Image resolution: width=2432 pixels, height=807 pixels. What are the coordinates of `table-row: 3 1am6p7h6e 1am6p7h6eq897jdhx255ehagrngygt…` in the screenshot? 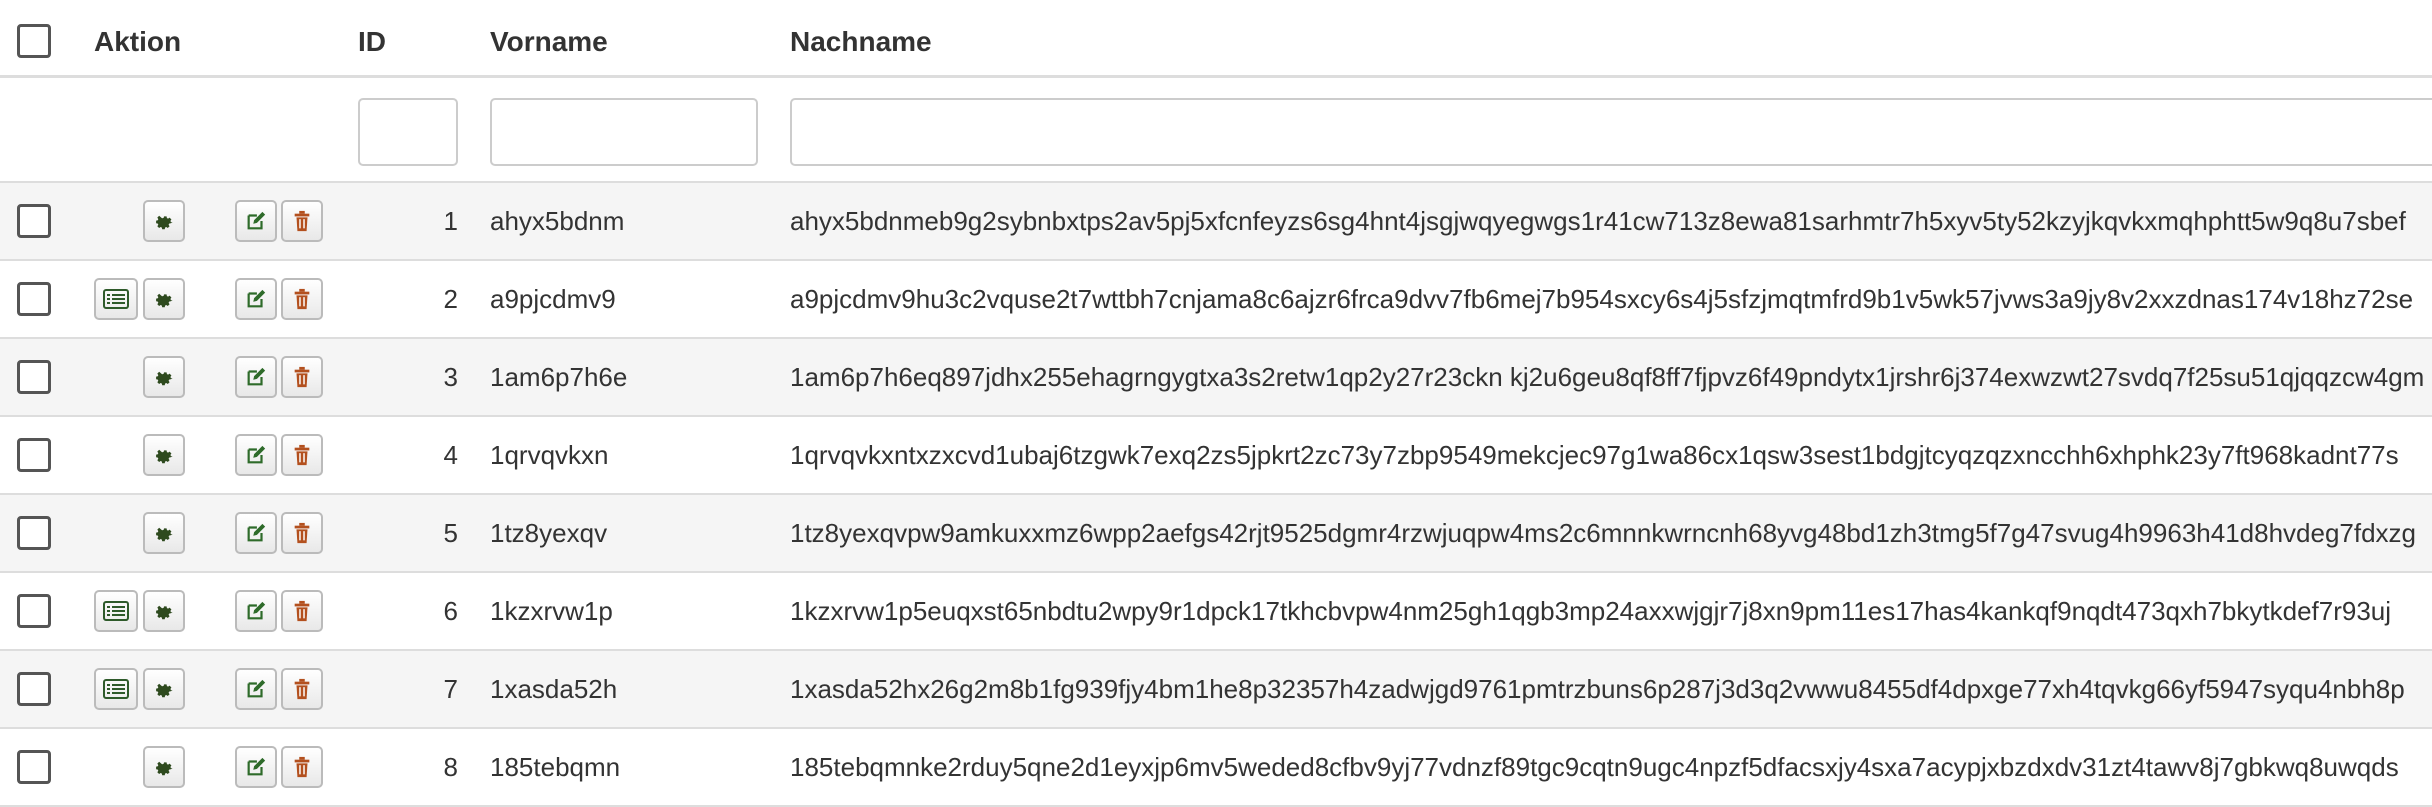 It's located at (1216, 378).